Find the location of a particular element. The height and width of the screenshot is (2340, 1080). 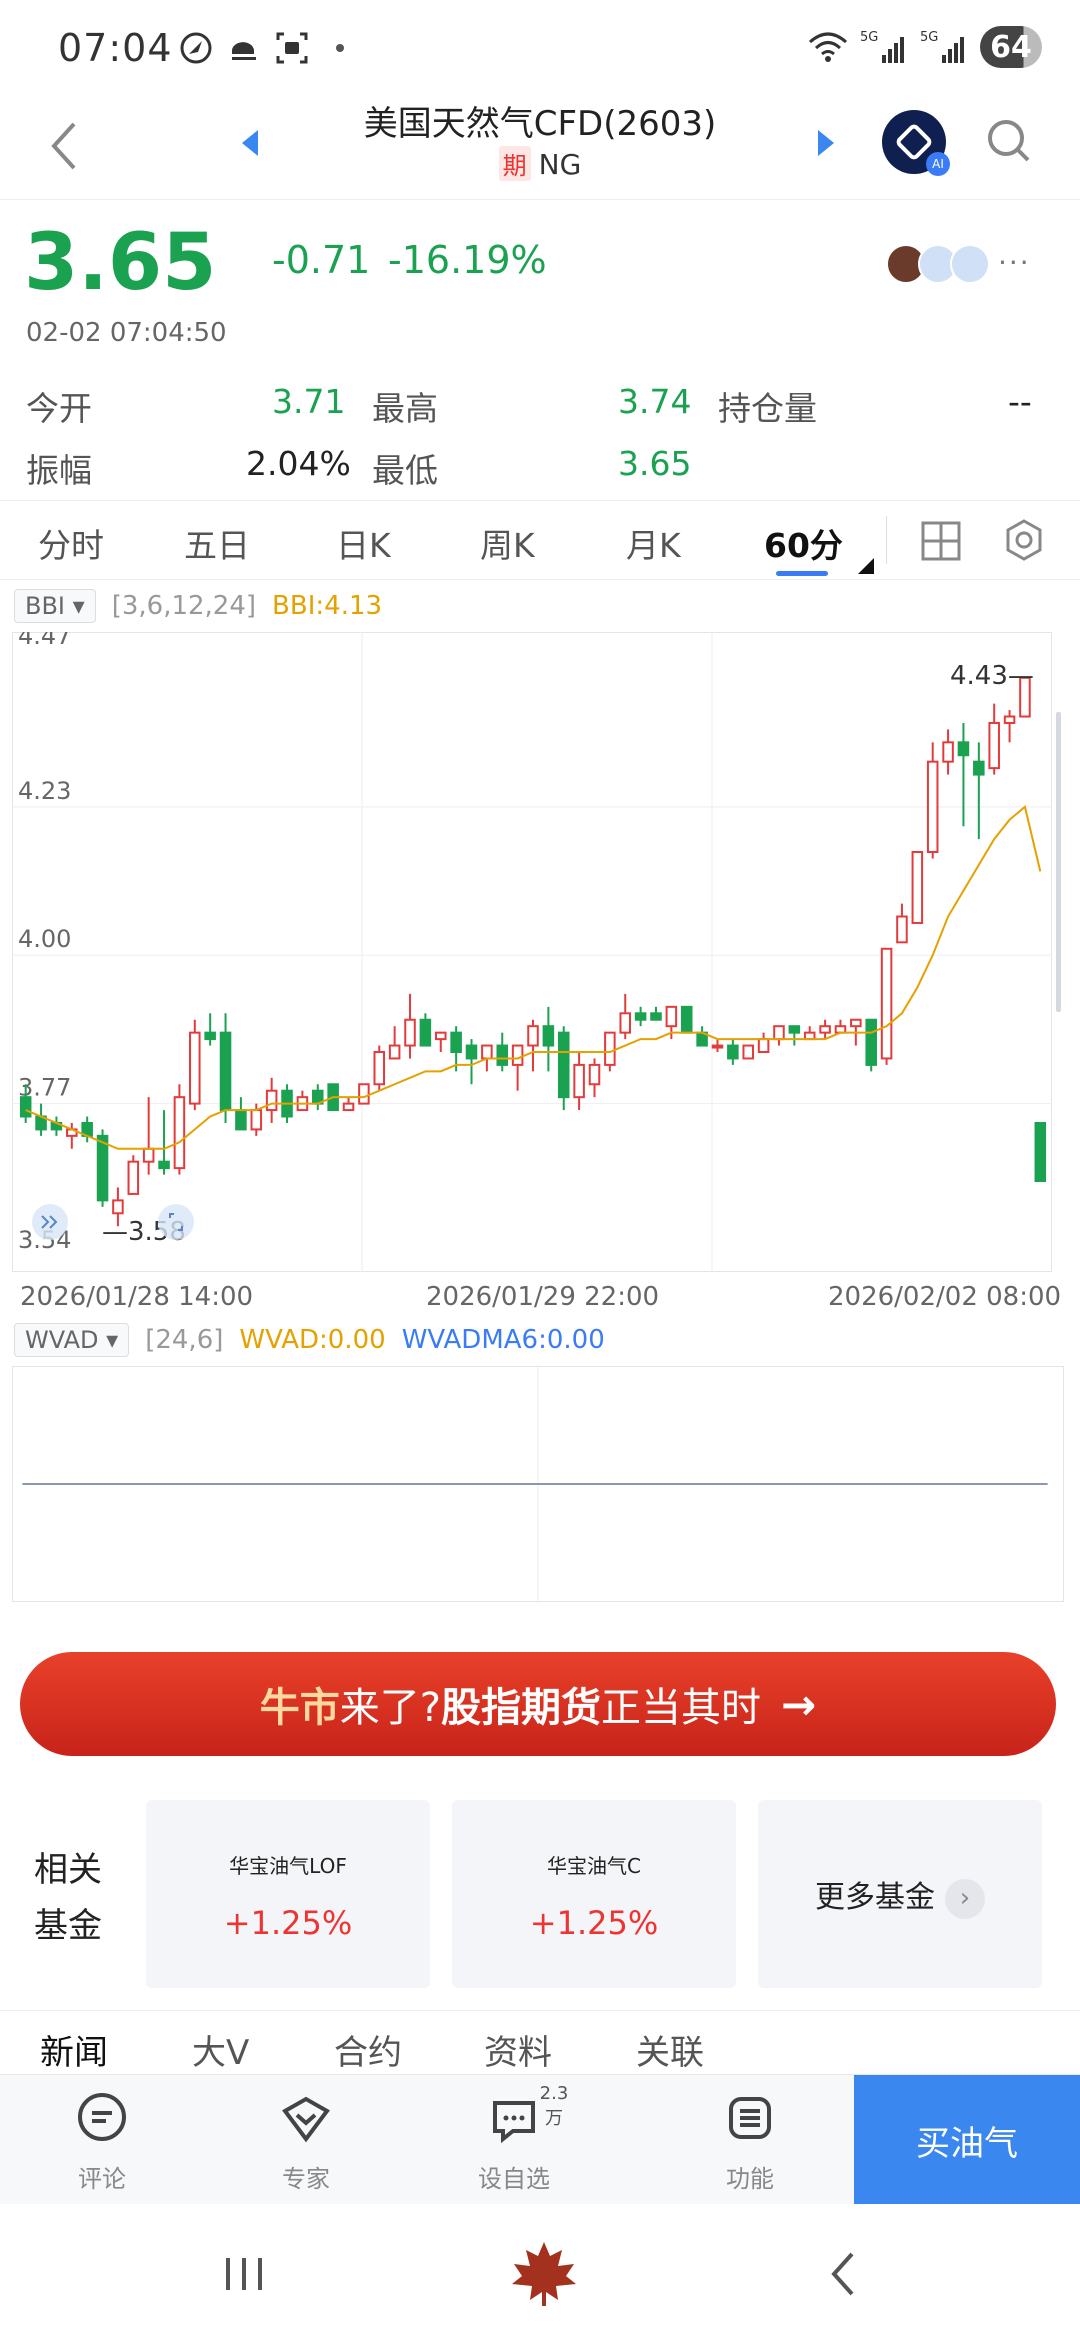

quote-header: 美国天然气CFD(2603) 期 NG AI is located at coordinates (540, 148).